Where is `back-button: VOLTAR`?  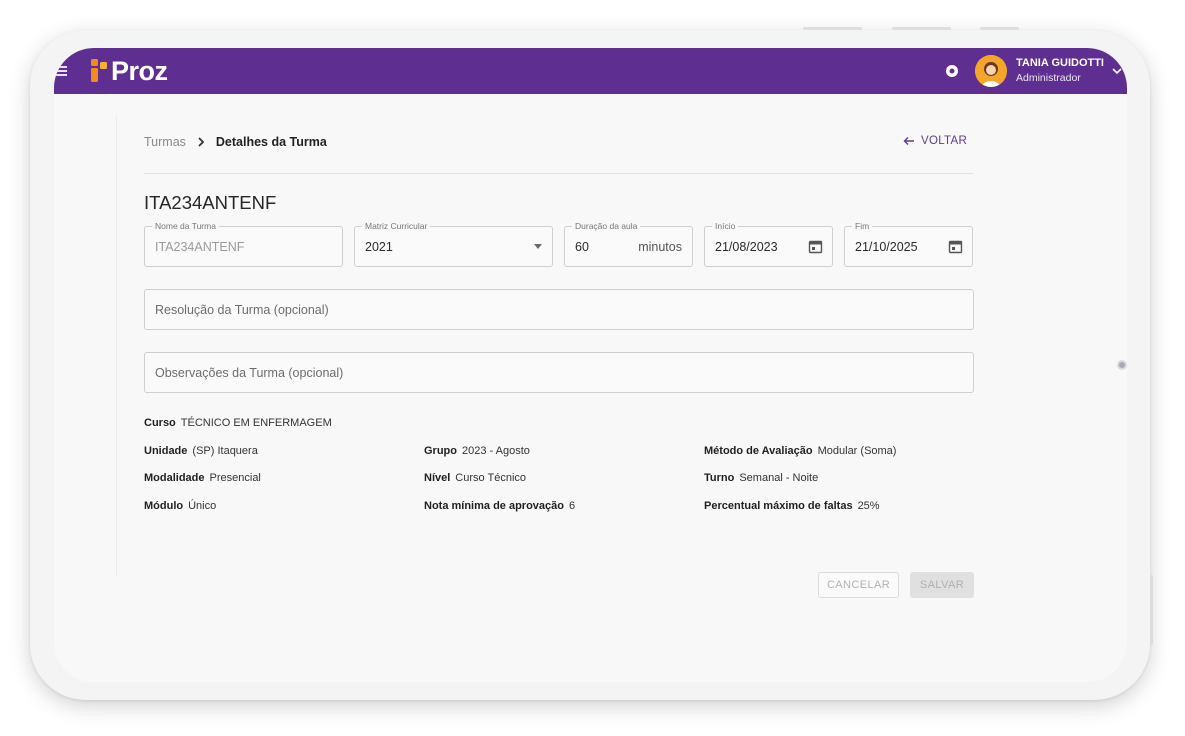
back-button: VOLTAR is located at coordinates (935, 141).